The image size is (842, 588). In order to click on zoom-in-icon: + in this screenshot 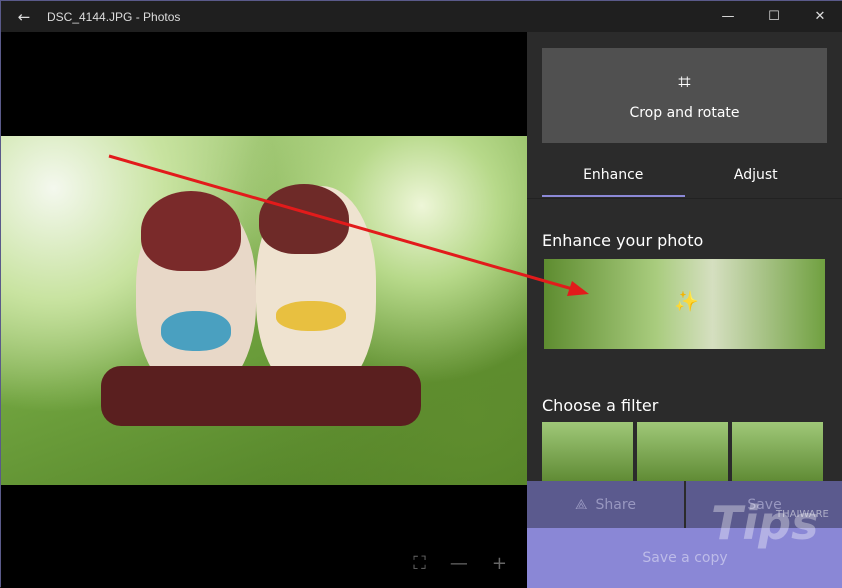, I will do `click(499, 563)`.